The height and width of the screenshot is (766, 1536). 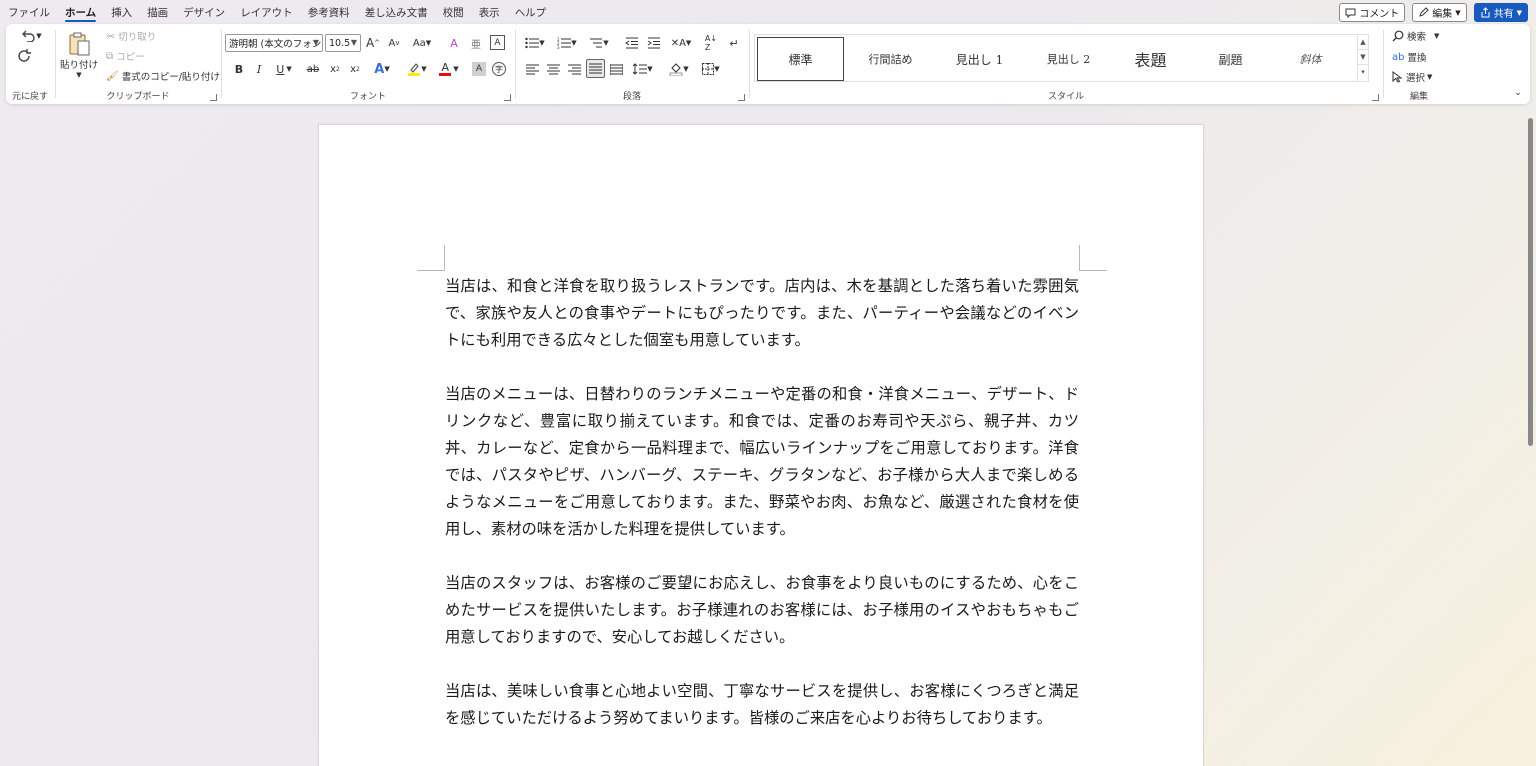 I want to click on tab-help: ヘルプ, so click(x=531, y=13).